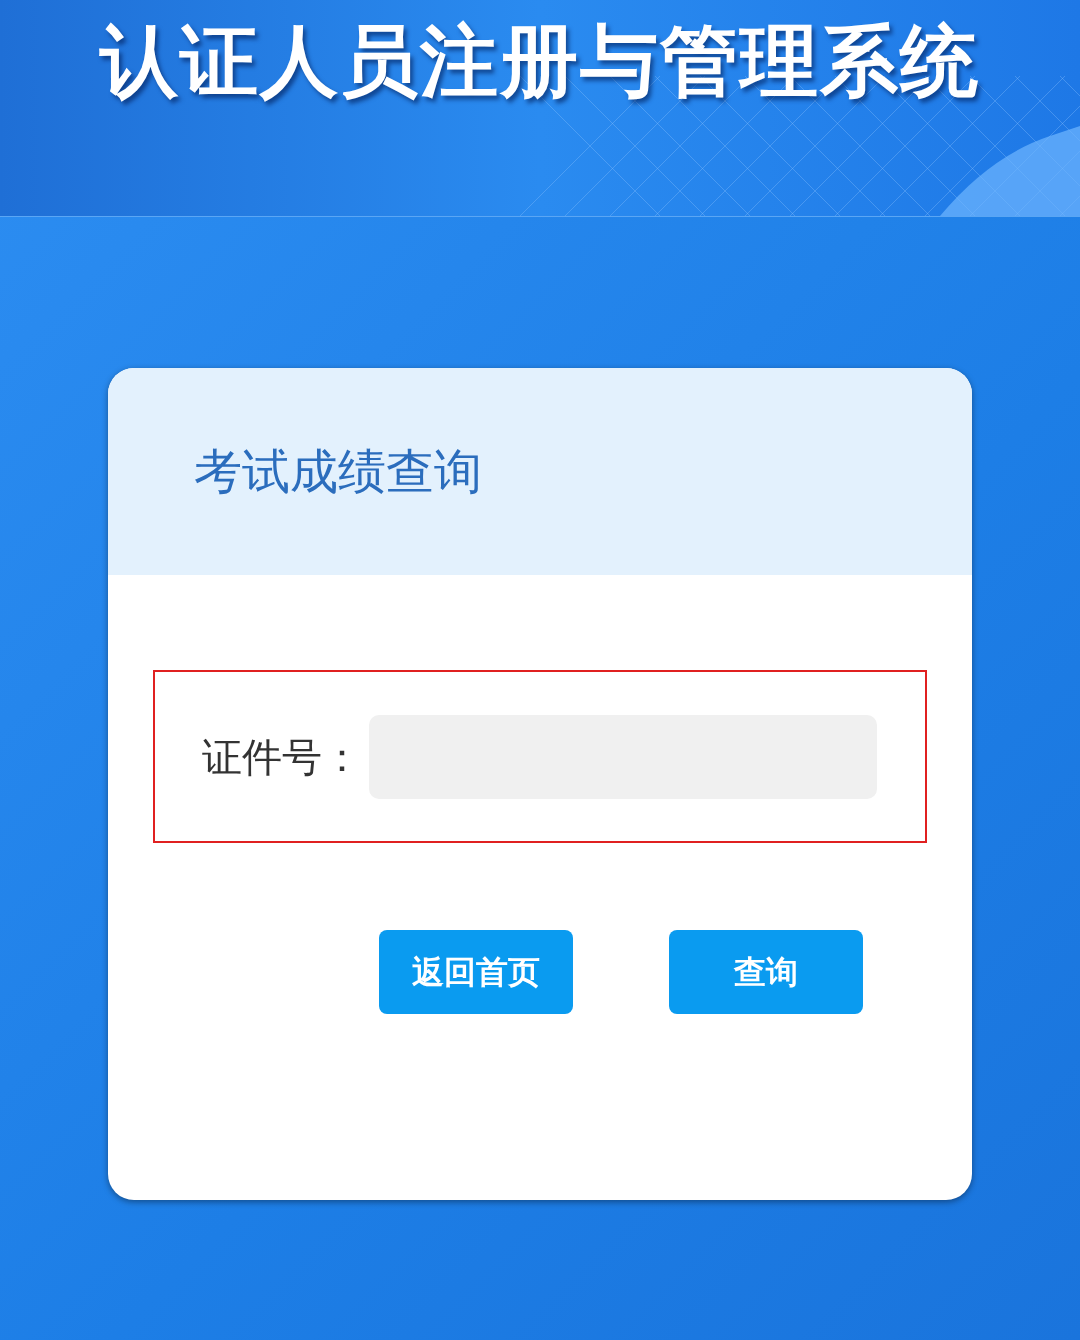 This screenshot has height=1340, width=1080. What do you see at coordinates (338, 471) in the screenshot?
I see `card-title: 考试成绩查询` at bounding box center [338, 471].